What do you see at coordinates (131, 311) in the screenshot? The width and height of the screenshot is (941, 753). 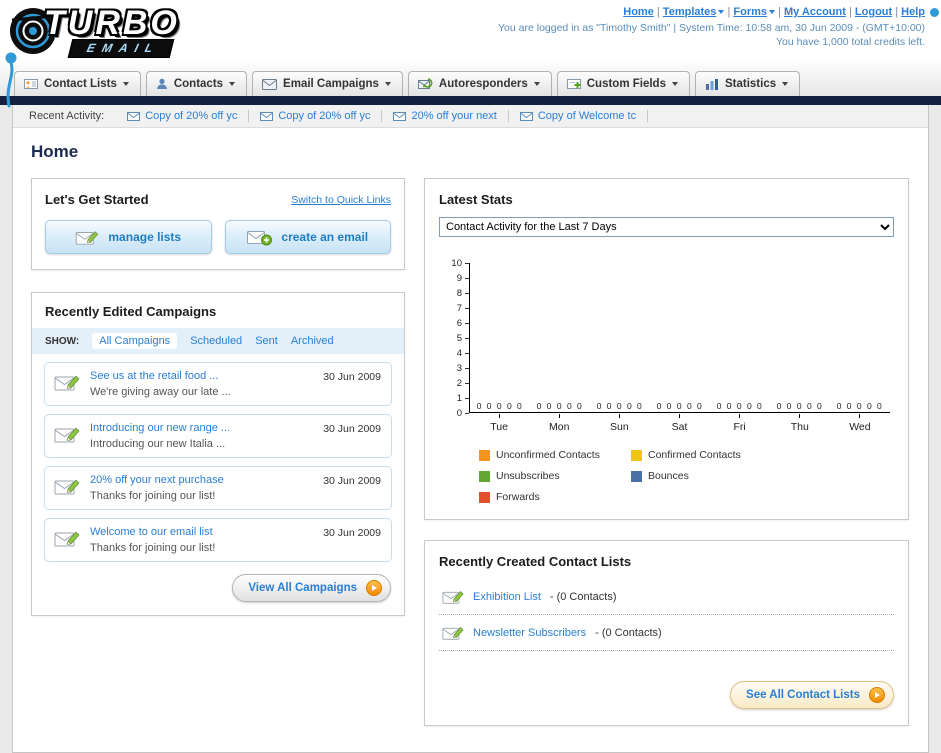 I see `campaigns-panel-title: Recently Edited Campaigns` at bounding box center [131, 311].